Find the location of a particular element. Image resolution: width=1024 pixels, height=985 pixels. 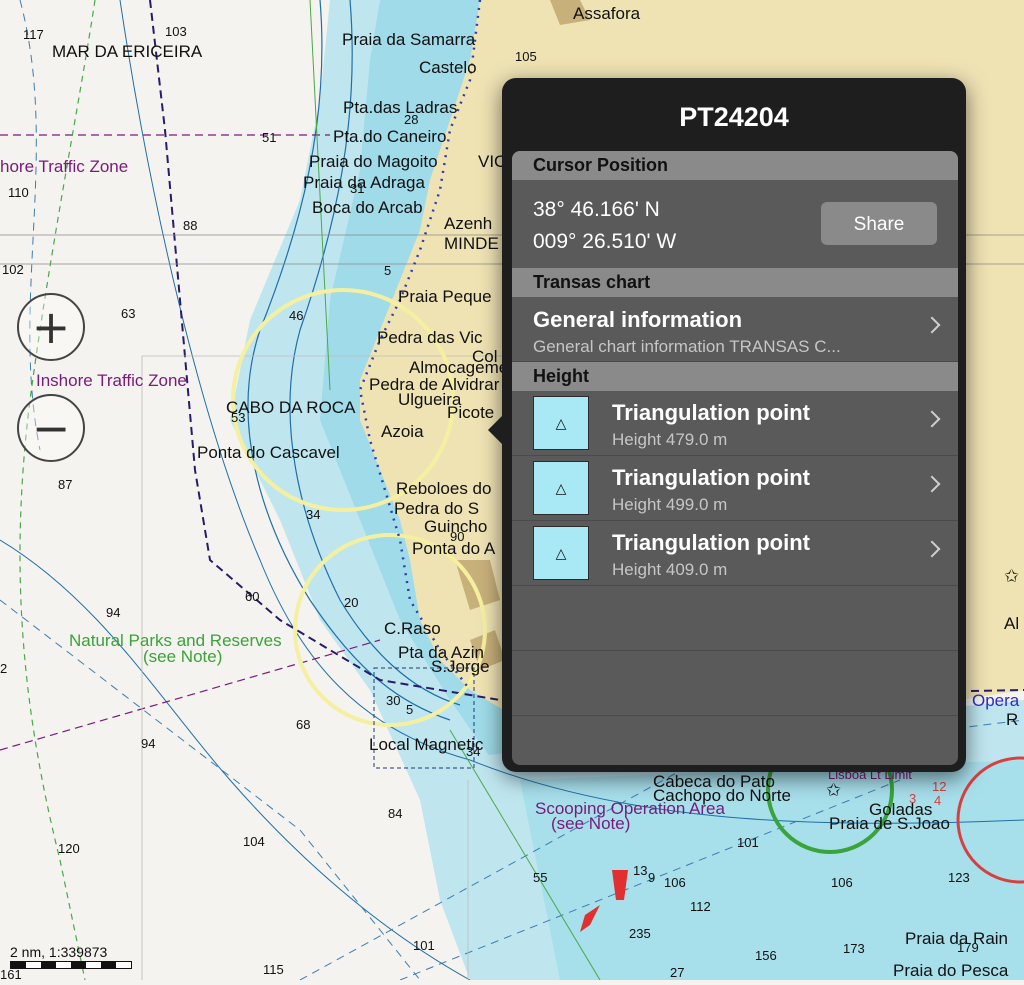

section-header-height: Height is located at coordinates (735, 376).